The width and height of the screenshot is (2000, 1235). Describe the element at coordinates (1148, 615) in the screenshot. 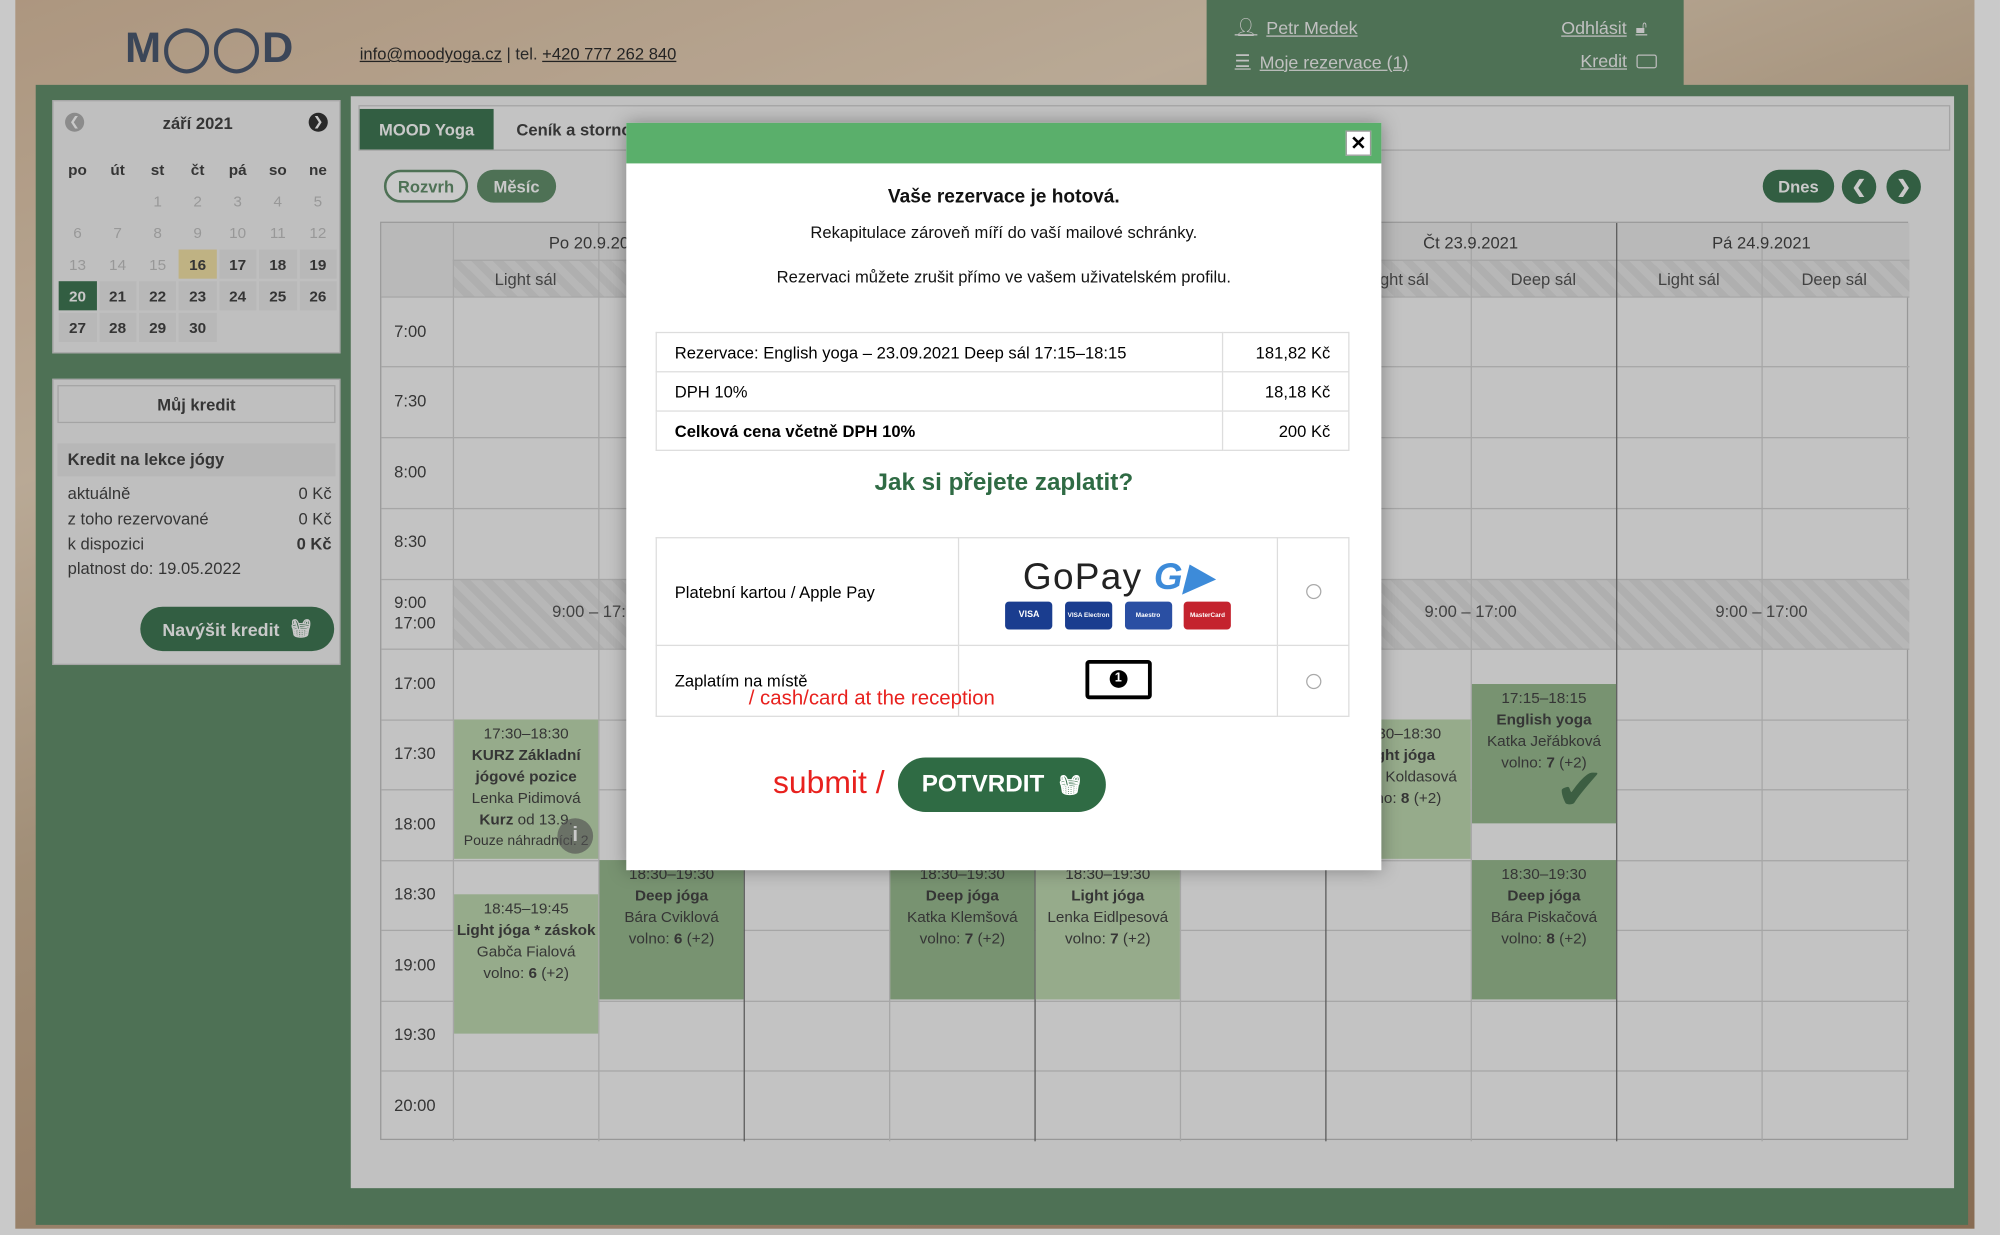

I see `maestro-icon: Maestro` at that location.